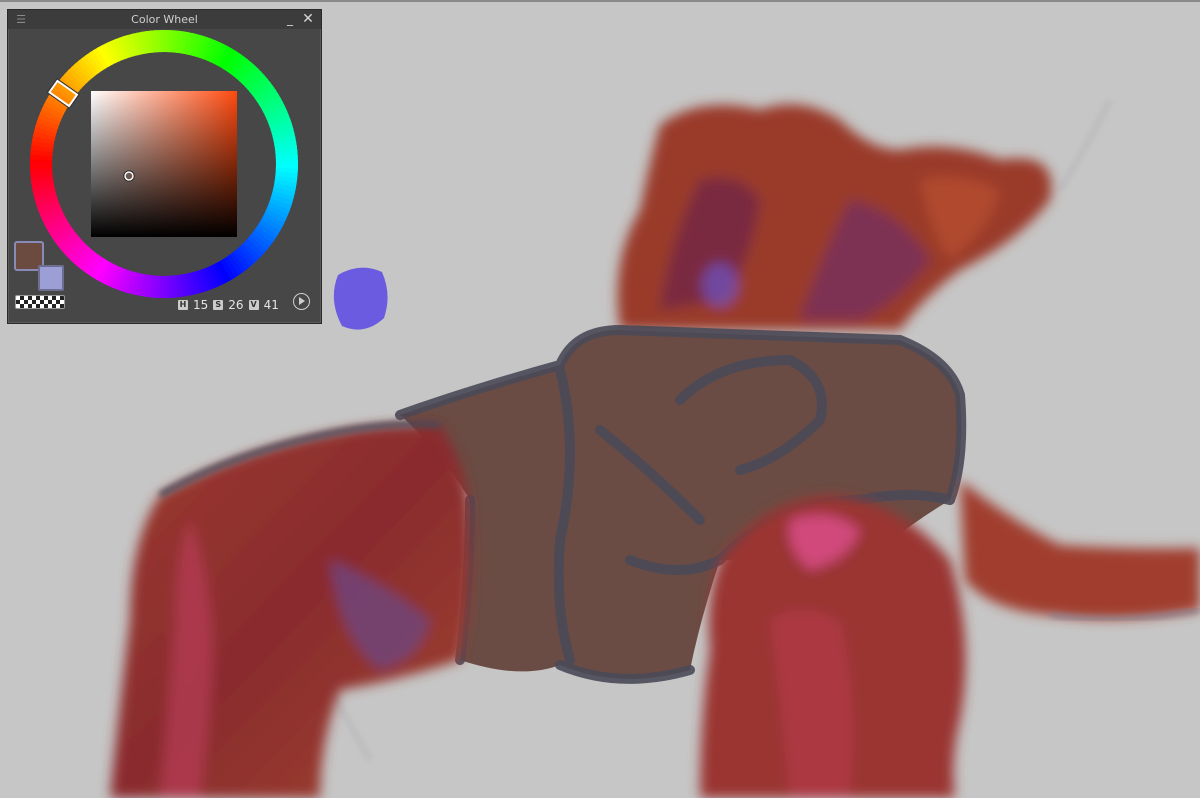  What do you see at coordinates (308, 19) in the screenshot?
I see `close-icon: ✕` at bounding box center [308, 19].